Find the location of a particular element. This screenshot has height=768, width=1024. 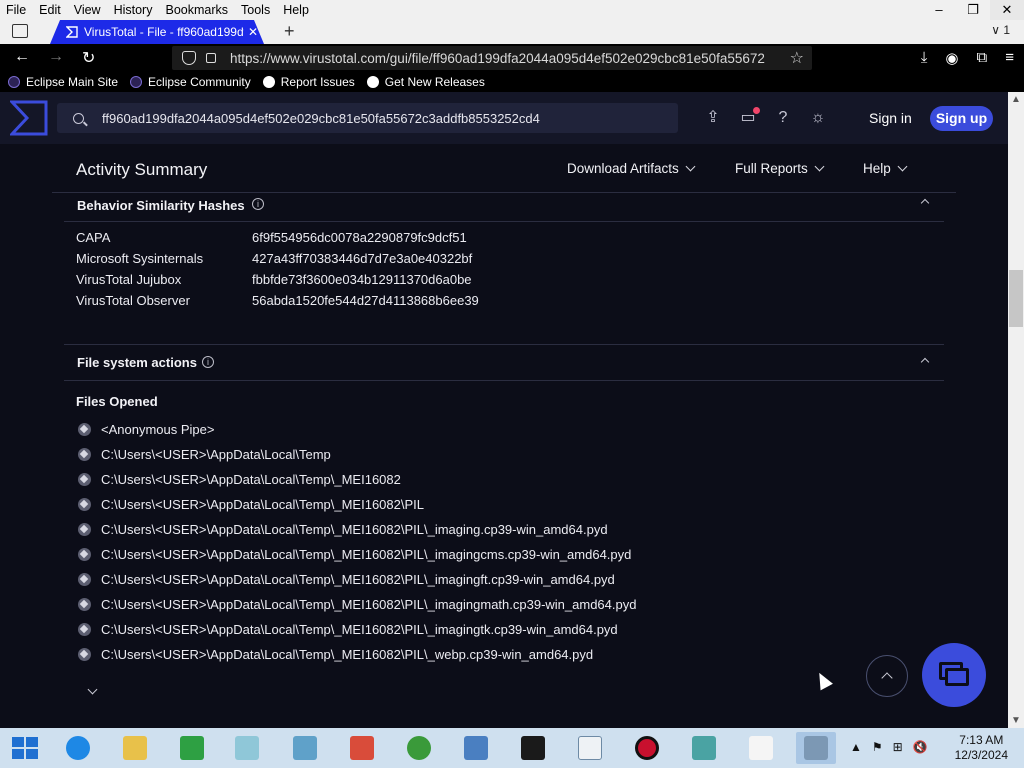

wireshark-icon is located at coordinates (704, 748).